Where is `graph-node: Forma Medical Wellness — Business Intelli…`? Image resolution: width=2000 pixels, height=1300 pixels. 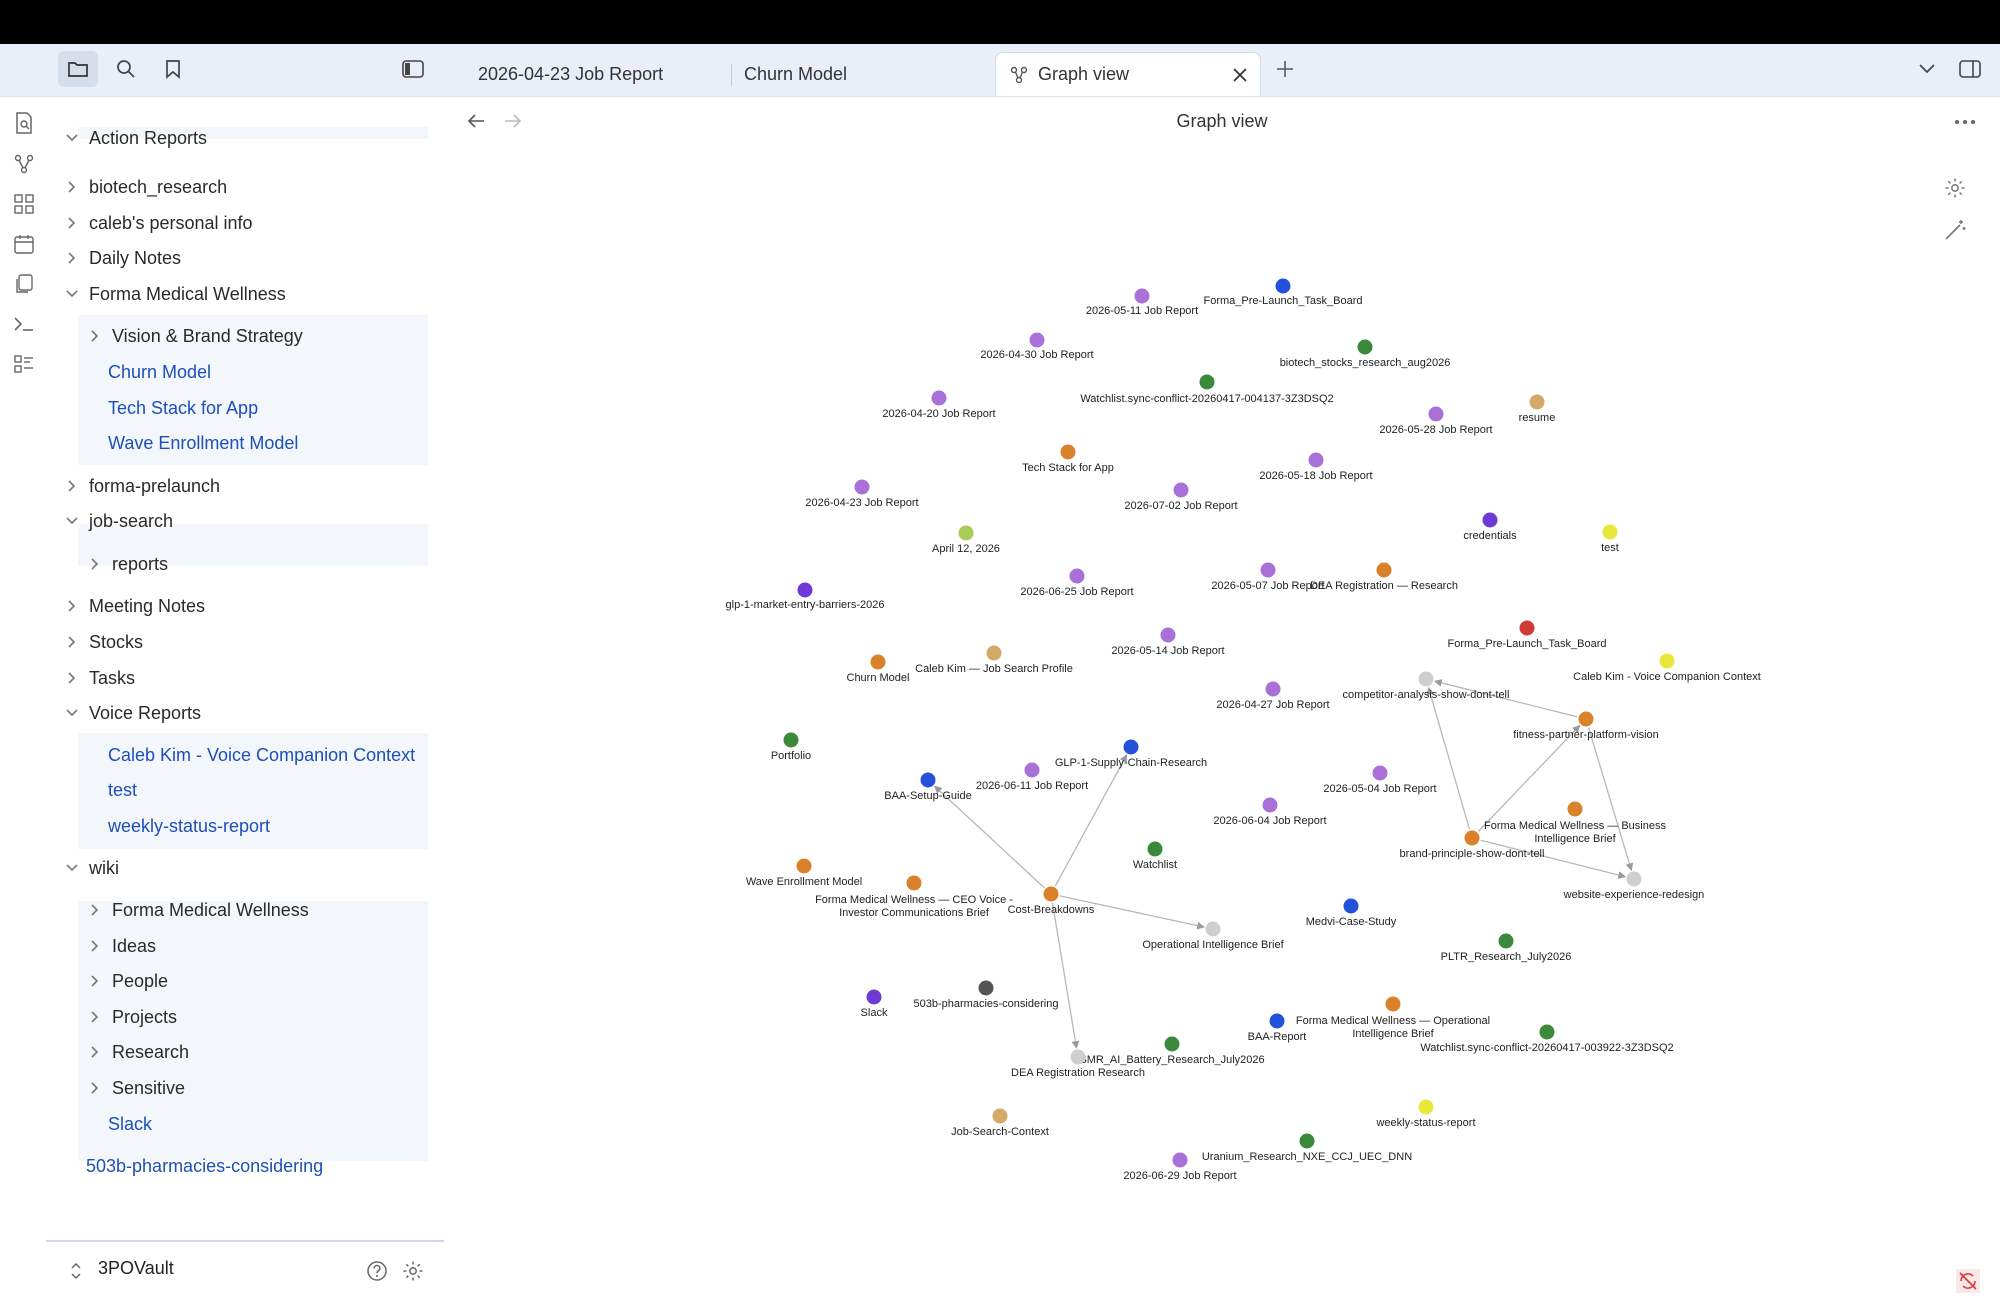
graph-node: Forma Medical Wellness — Business Intelli… is located at coordinates (1575, 823).